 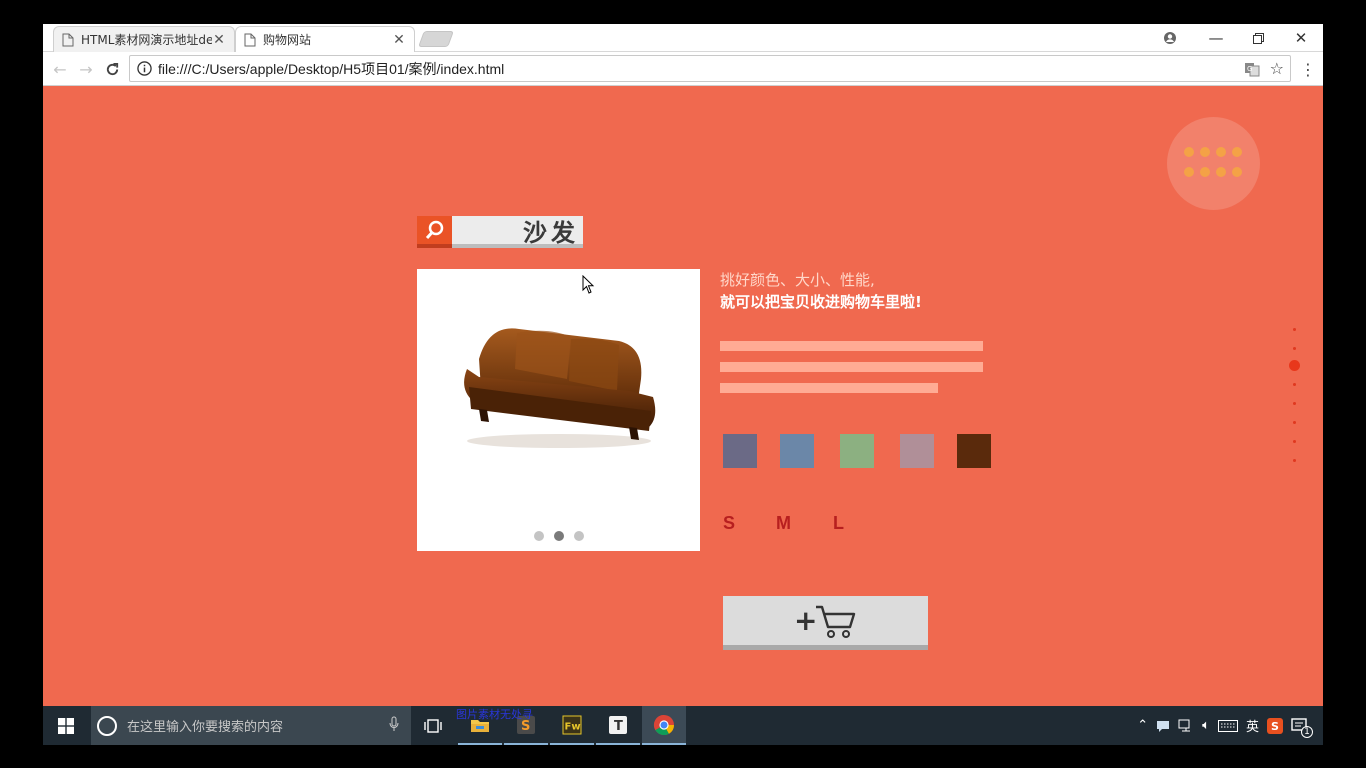 I want to click on tab-html-demo: HTML素材网演示地址de ✕, so click(x=144, y=39).